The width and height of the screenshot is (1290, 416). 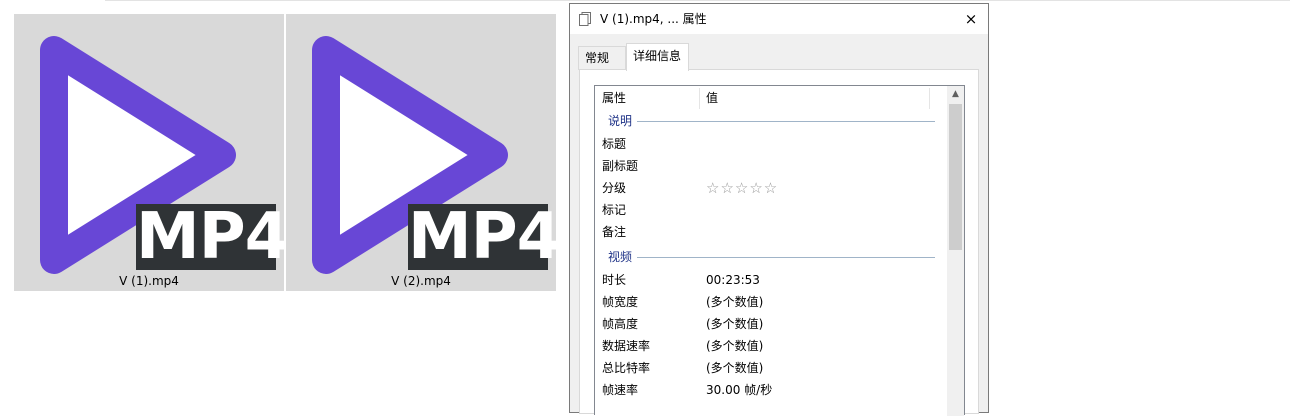 I want to click on list-row: 分级 ☆☆☆☆☆, so click(x=771, y=188).